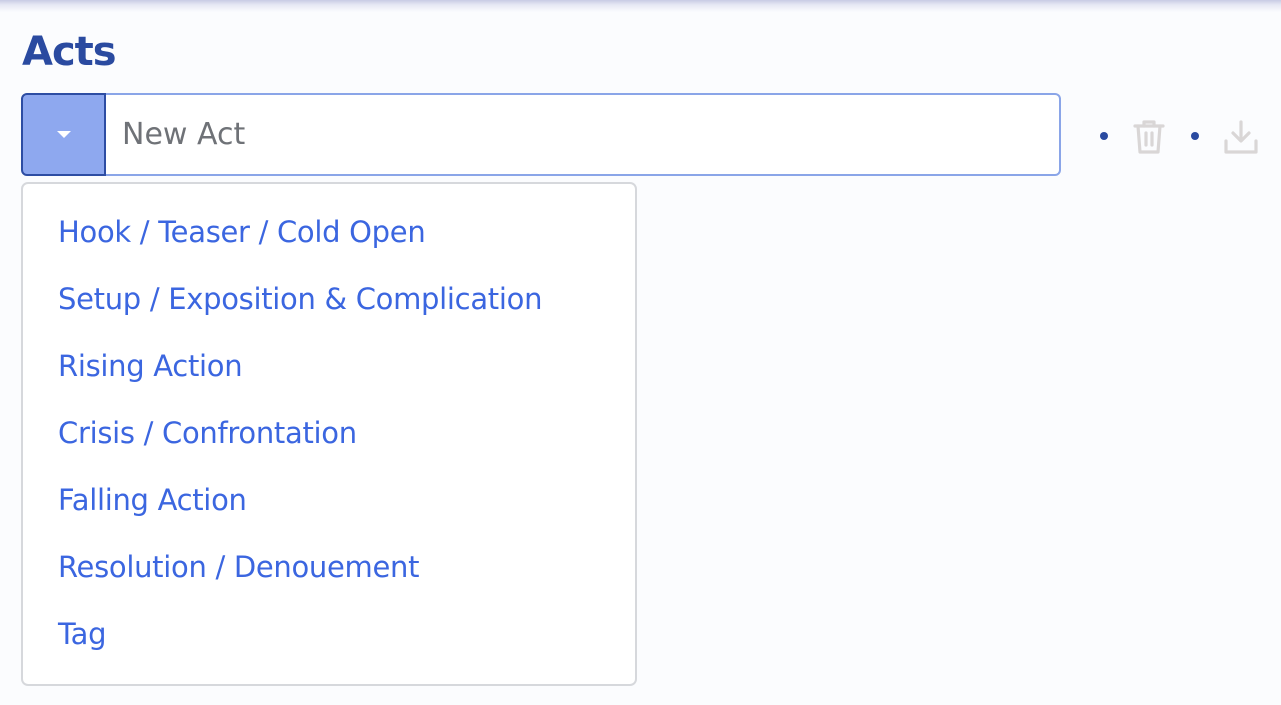 Image resolution: width=1281 pixels, height=705 pixels. Describe the element at coordinates (583, 134) in the screenshot. I see `act-name-input` at that location.